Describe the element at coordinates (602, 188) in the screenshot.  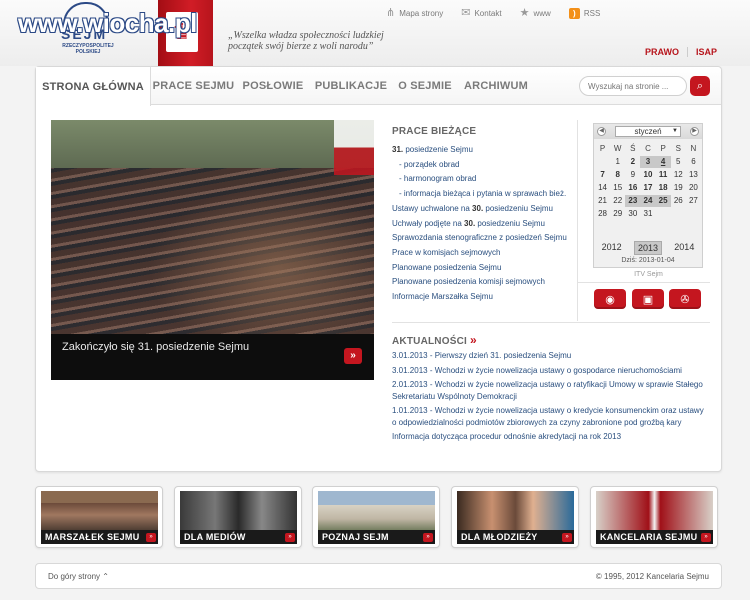
I see `calendar-day: 14` at that location.